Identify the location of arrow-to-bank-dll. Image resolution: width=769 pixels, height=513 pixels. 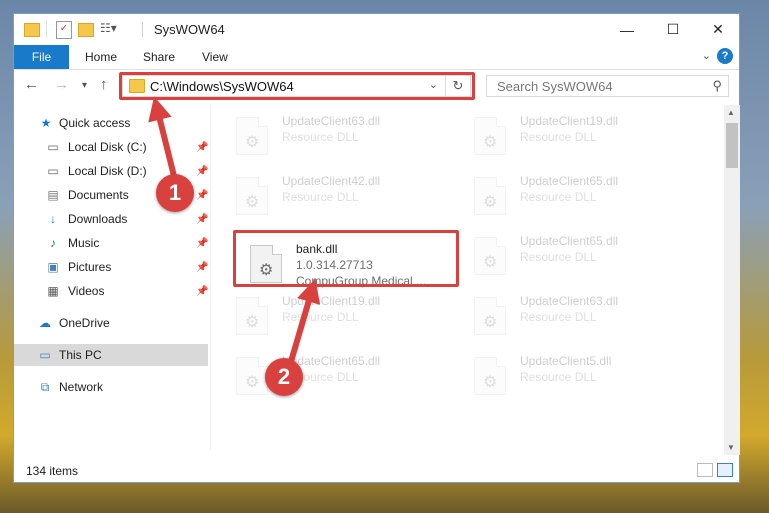
(304, 322).